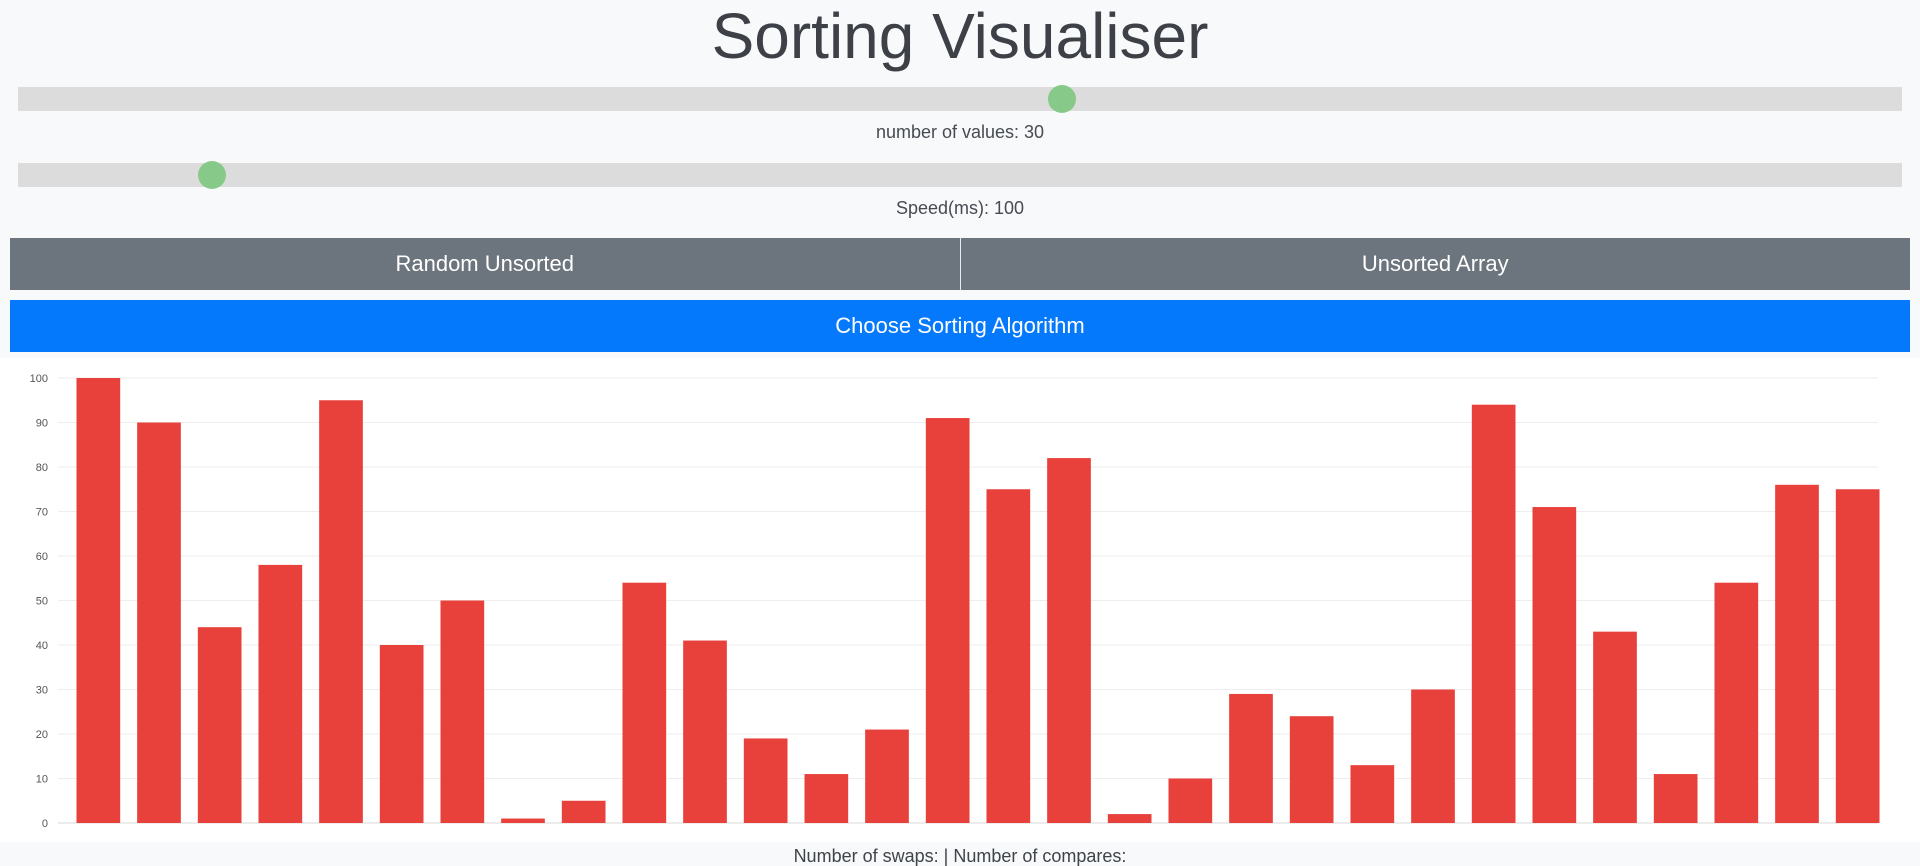 This screenshot has height=866, width=1920. I want to click on values-caption: number of values: 30, so click(960, 132).